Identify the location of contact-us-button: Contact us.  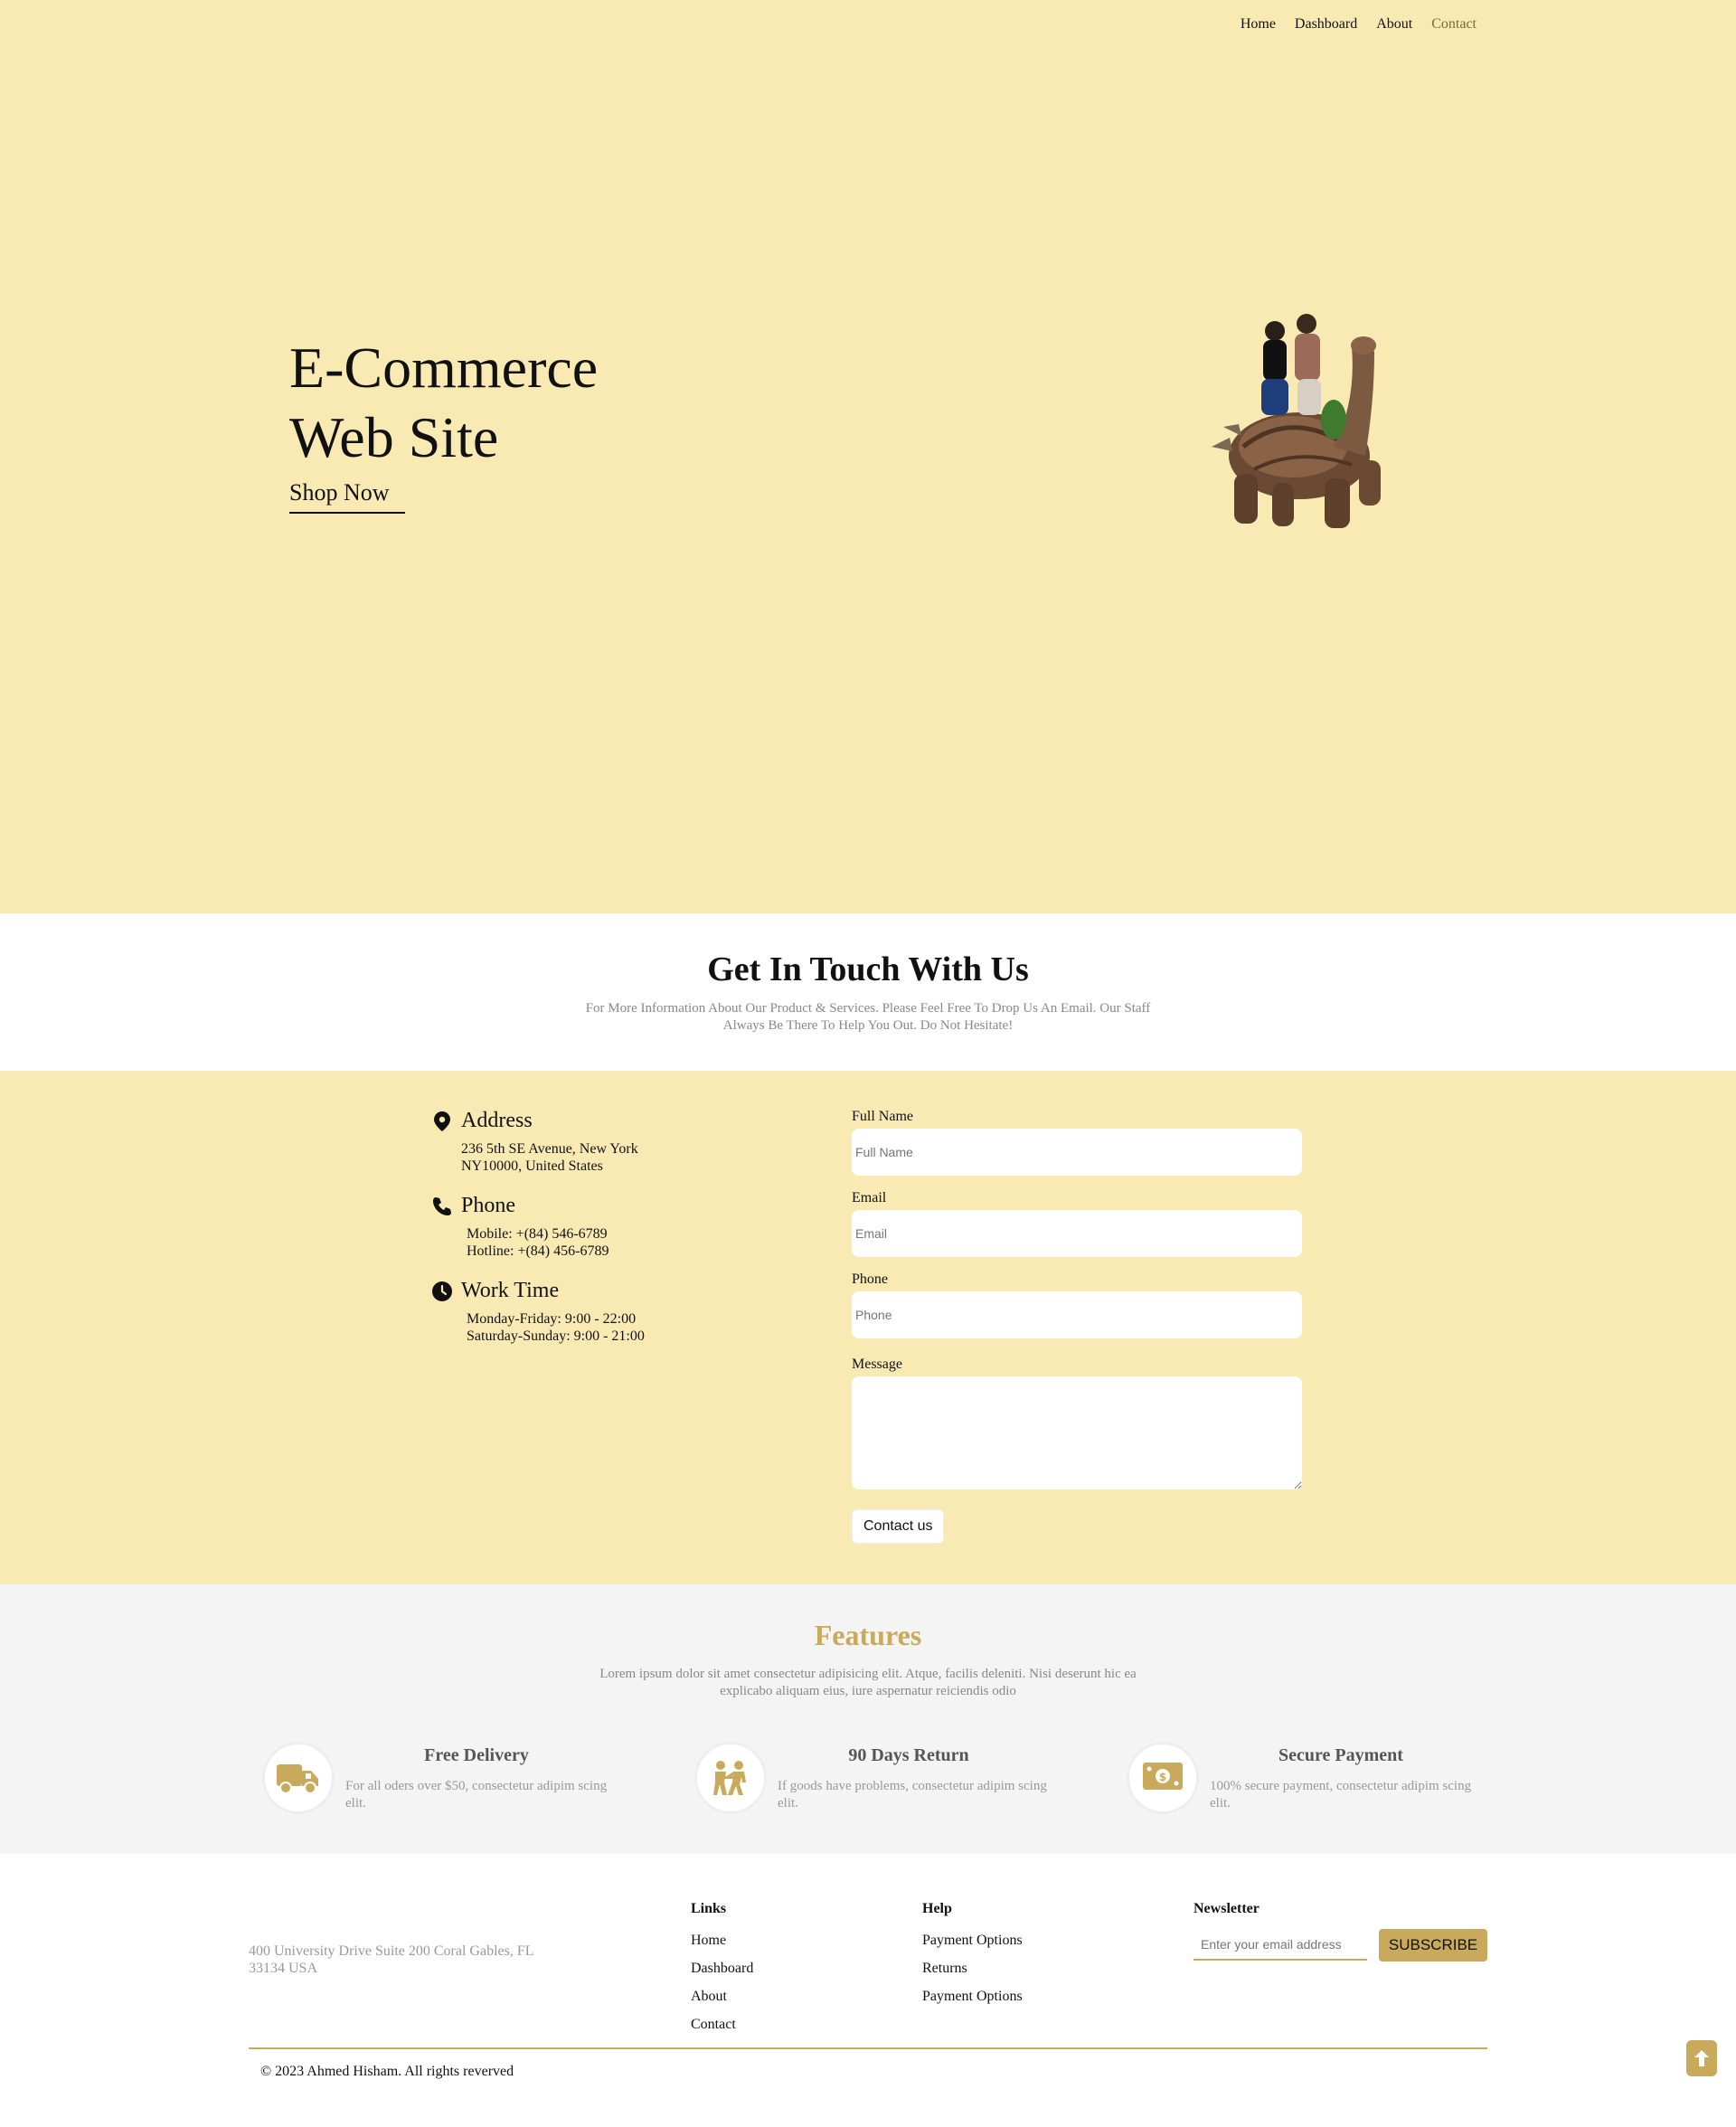
(899, 1526).